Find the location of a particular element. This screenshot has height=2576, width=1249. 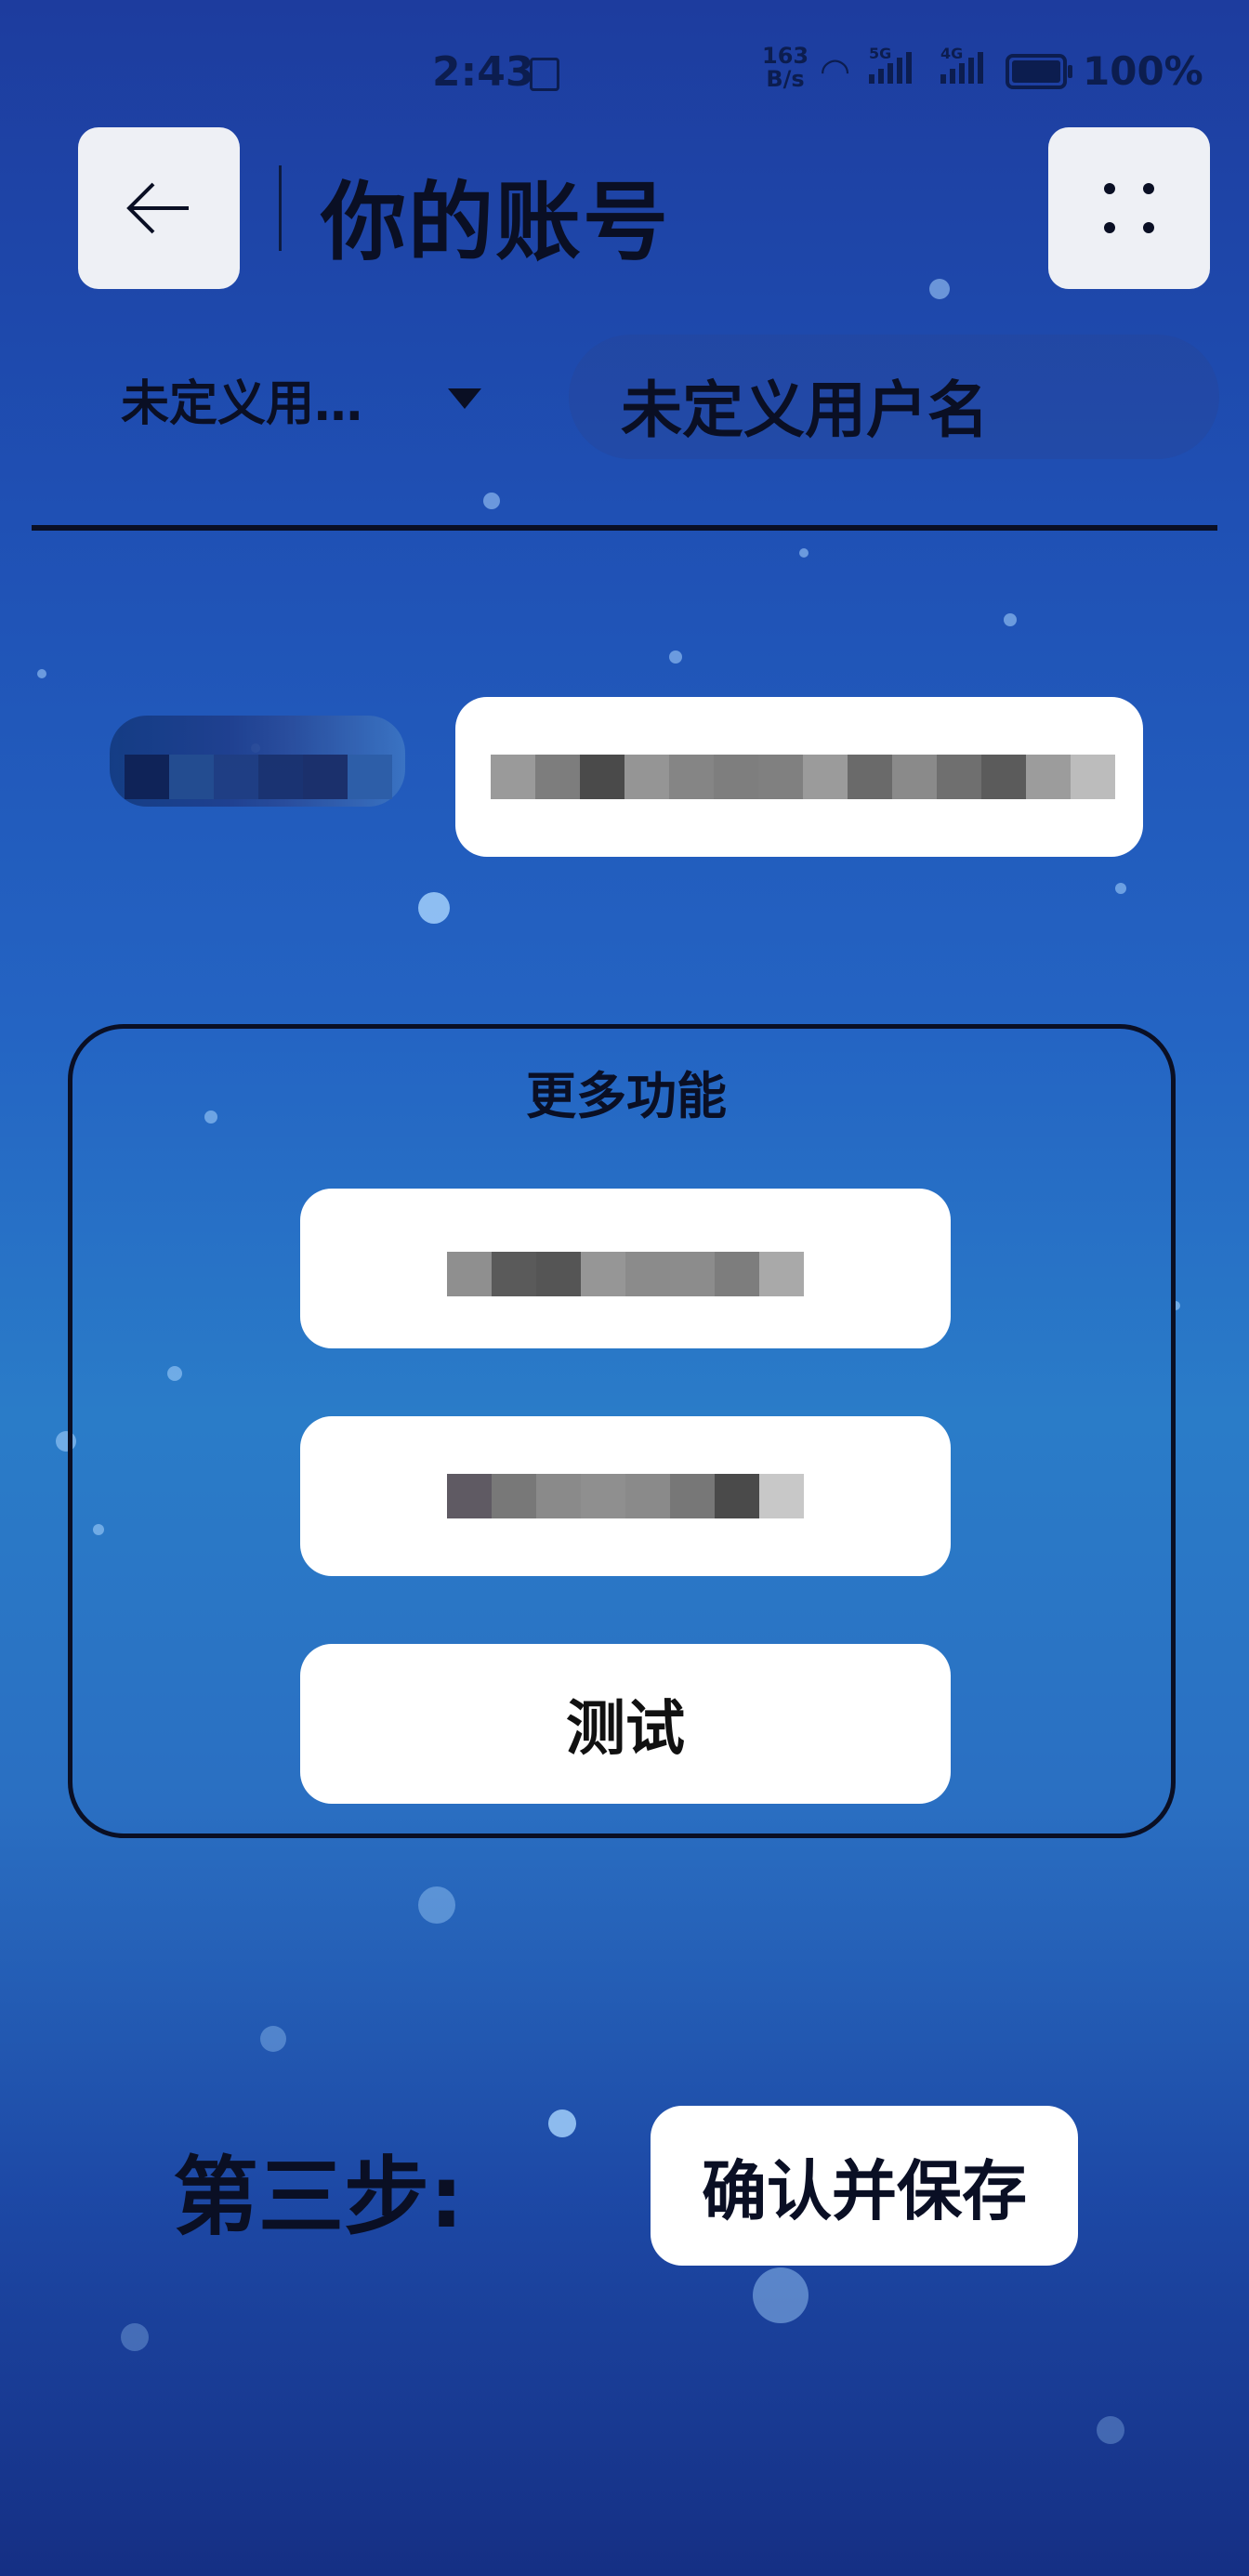

signal-icon: 4G is located at coordinates (961, 64).